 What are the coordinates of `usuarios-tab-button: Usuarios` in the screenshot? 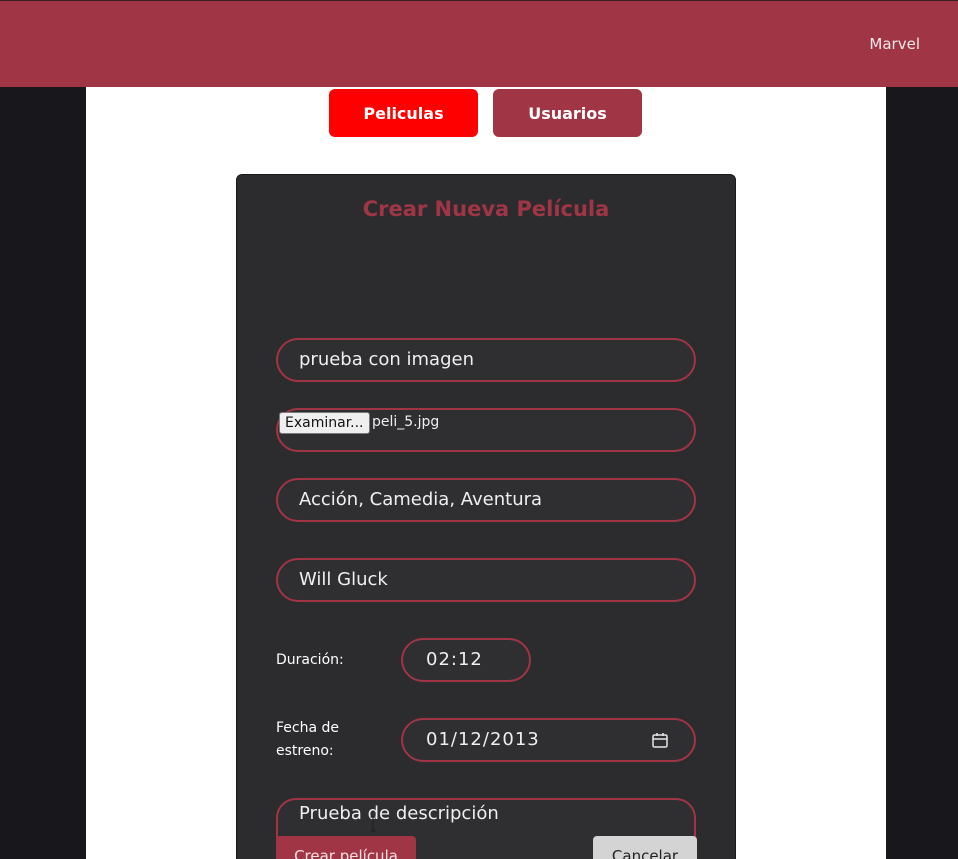 It's located at (567, 113).